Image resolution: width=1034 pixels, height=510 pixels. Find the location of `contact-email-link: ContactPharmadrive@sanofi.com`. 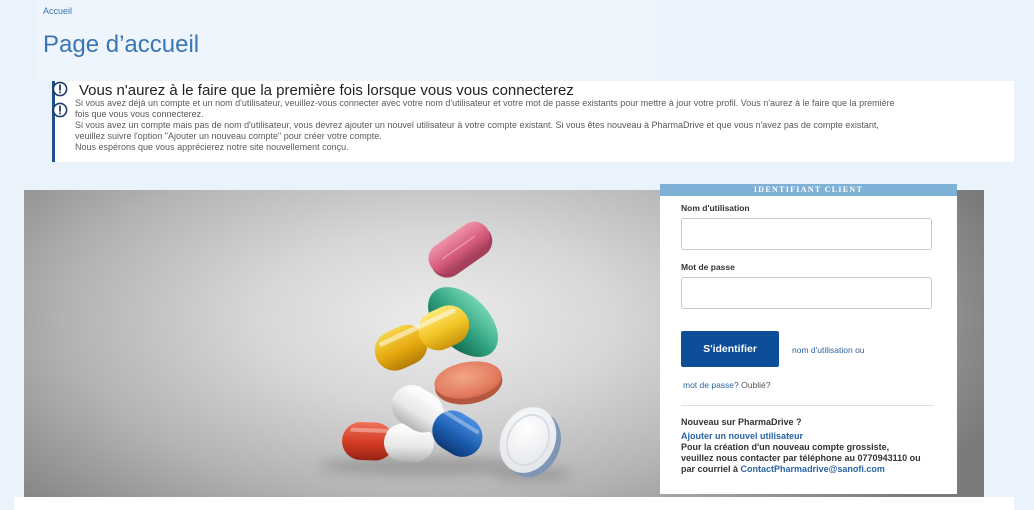

contact-email-link: ContactPharmadrive@sanofi.com is located at coordinates (813, 469).